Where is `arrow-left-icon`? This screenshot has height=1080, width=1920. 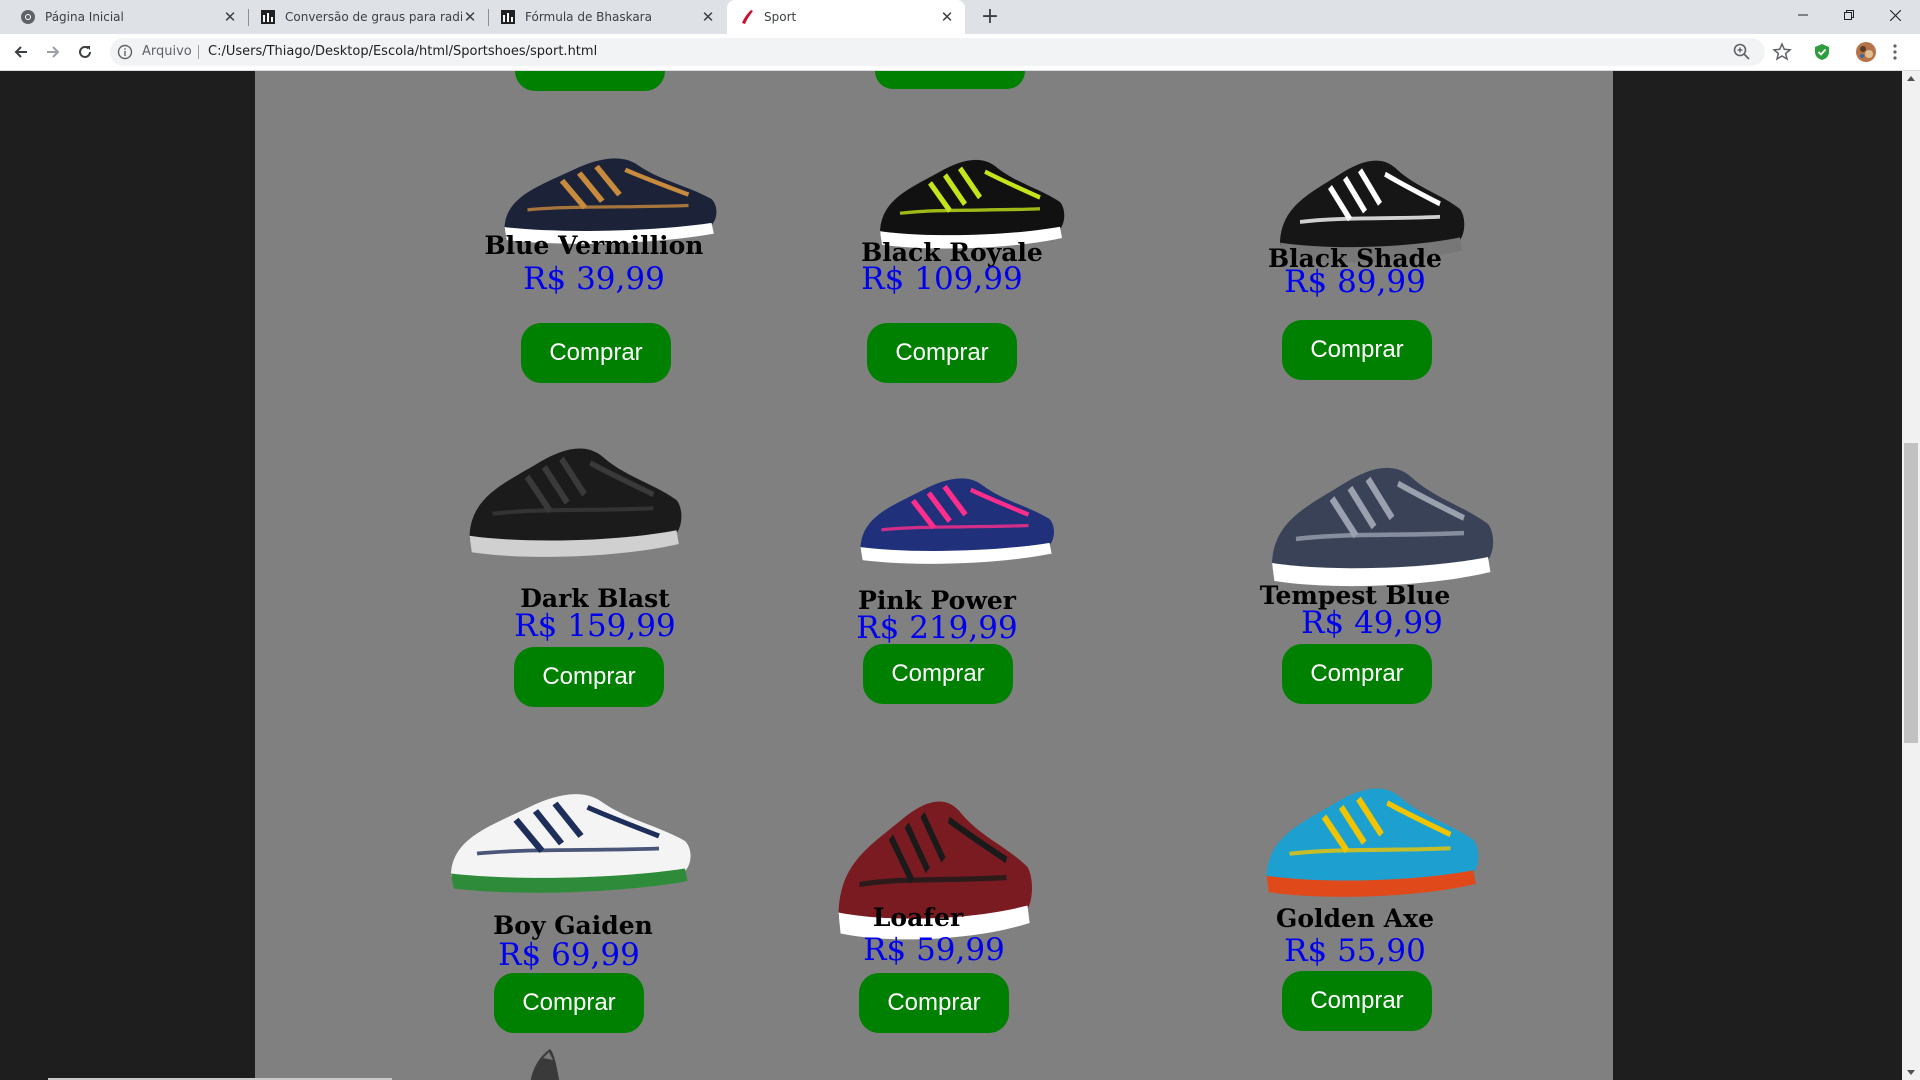
arrow-left-icon is located at coordinates (20, 52).